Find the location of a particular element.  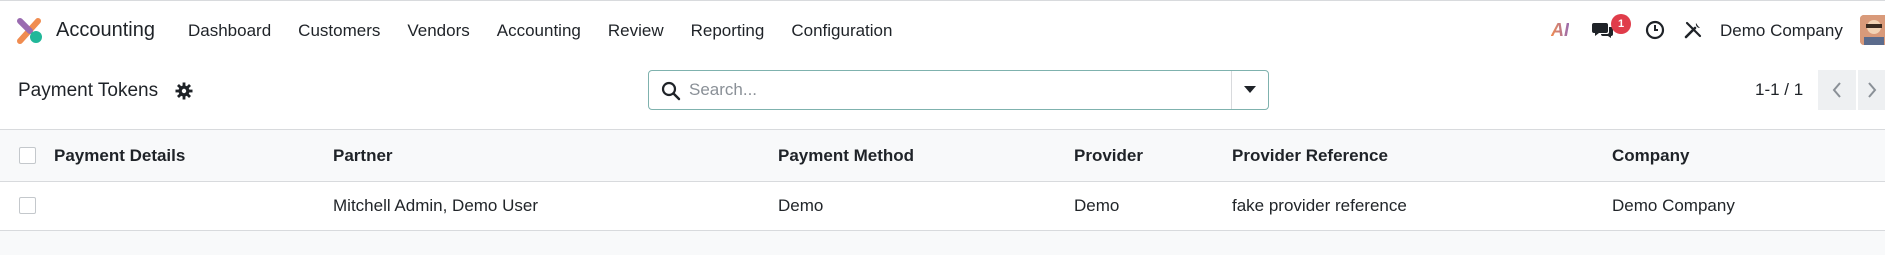

app-logo-icon is located at coordinates (30, 31).